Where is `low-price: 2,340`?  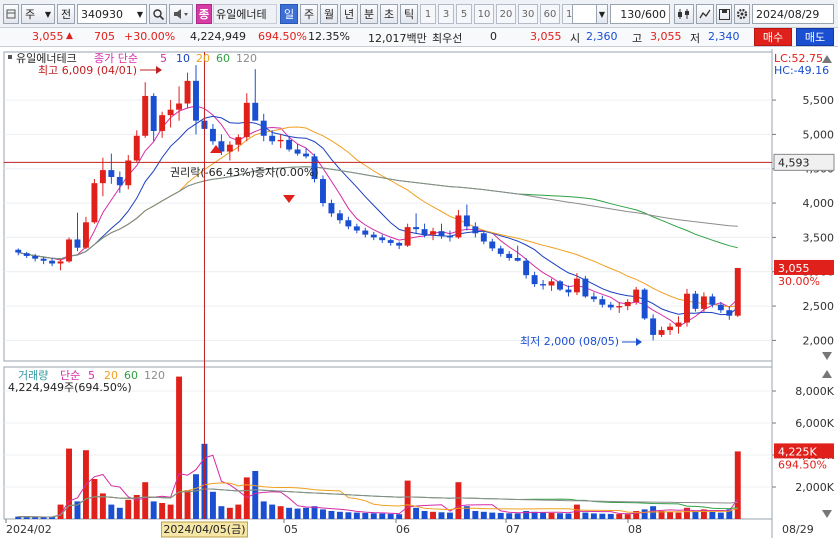 low-price: 2,340 is located at coordinates (724, 36).